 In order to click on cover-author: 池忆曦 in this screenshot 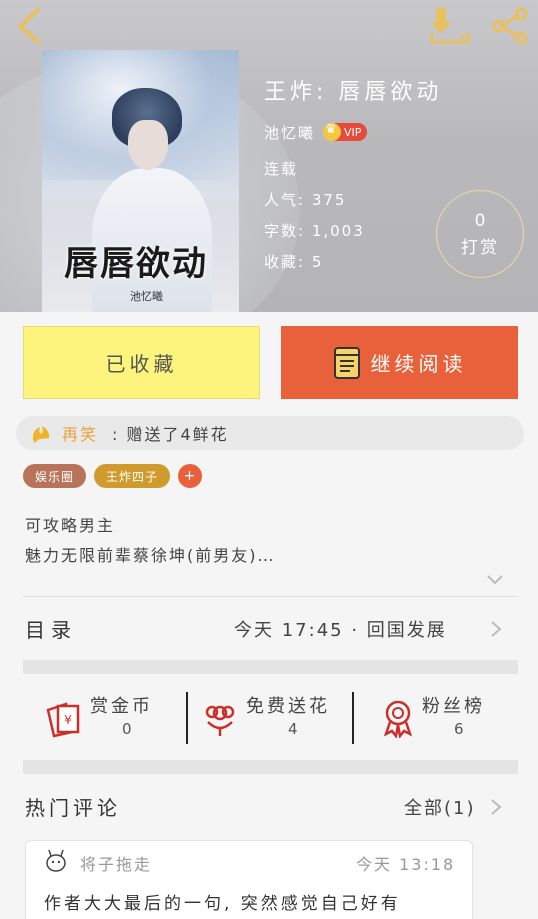, I will do `click(146, 296)`.